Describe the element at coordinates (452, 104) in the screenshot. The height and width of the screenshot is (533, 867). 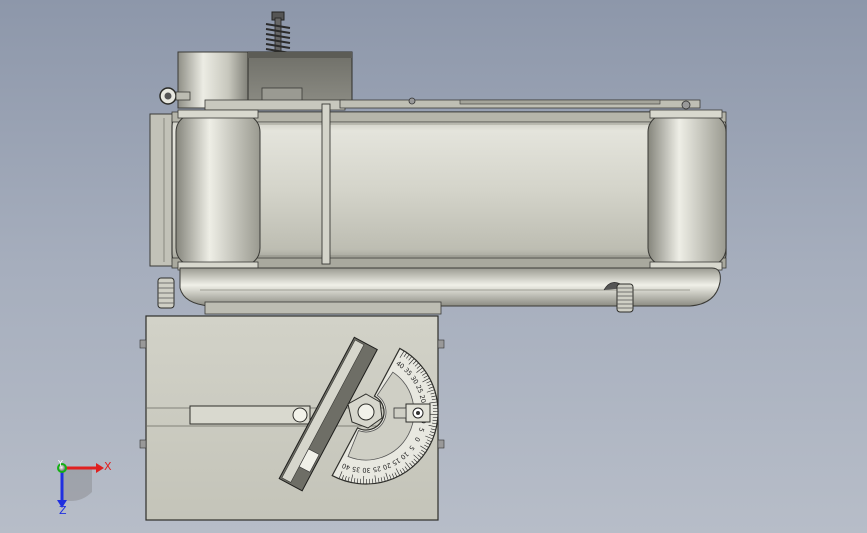
I see `top-mount-bracket` at that location.